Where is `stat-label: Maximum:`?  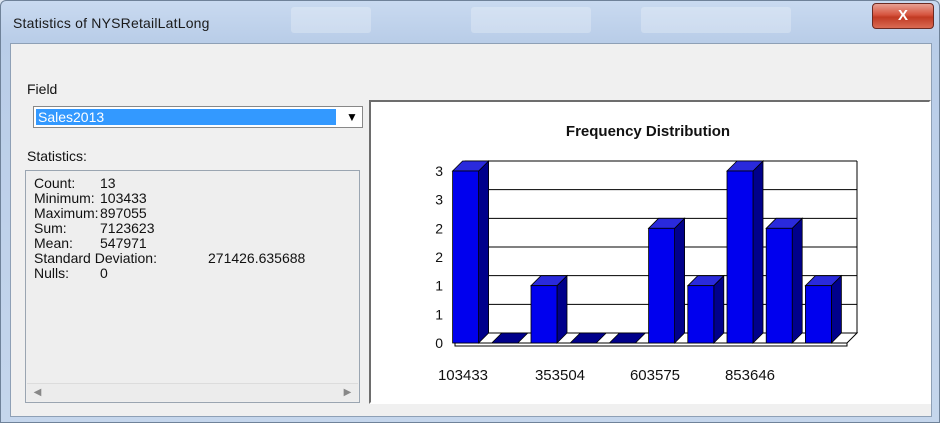 stat-label: Maximum: is located at coordinates (66, 213).